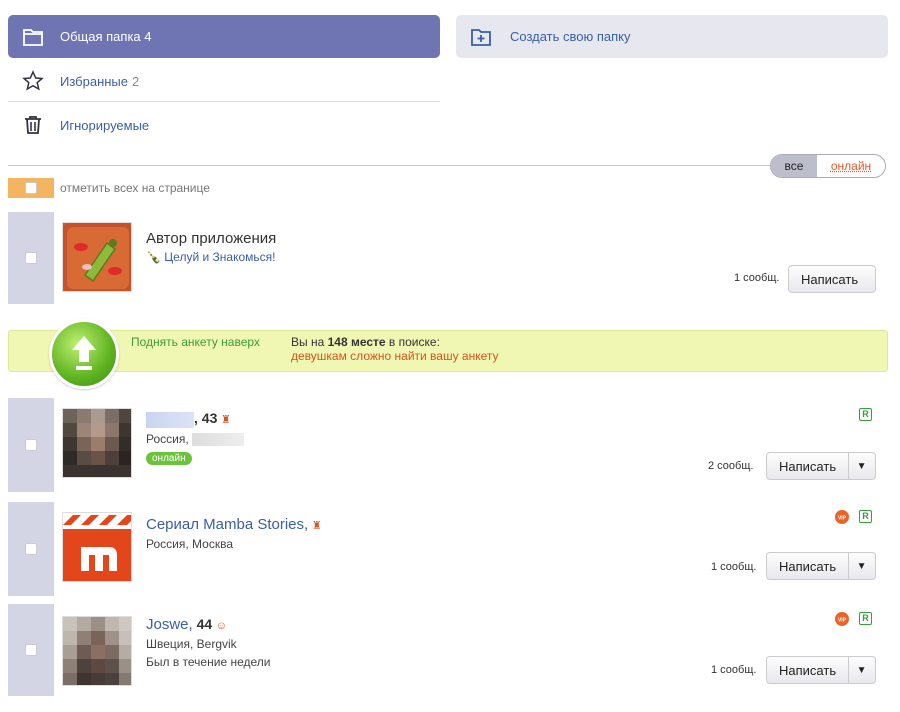  What do you see at coordinates (570, 36) in the screenshot?
I see `create-folder-label: Создать свою папку` at bounding box center [570, 36].